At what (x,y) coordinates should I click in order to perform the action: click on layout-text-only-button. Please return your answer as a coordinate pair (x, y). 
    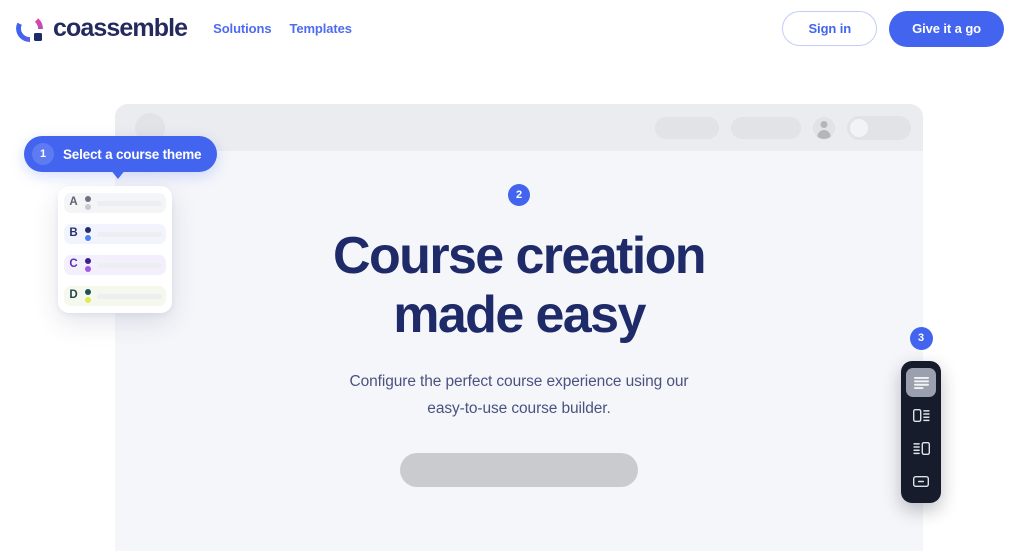
    Looking at the image, I should click on (921, 382).